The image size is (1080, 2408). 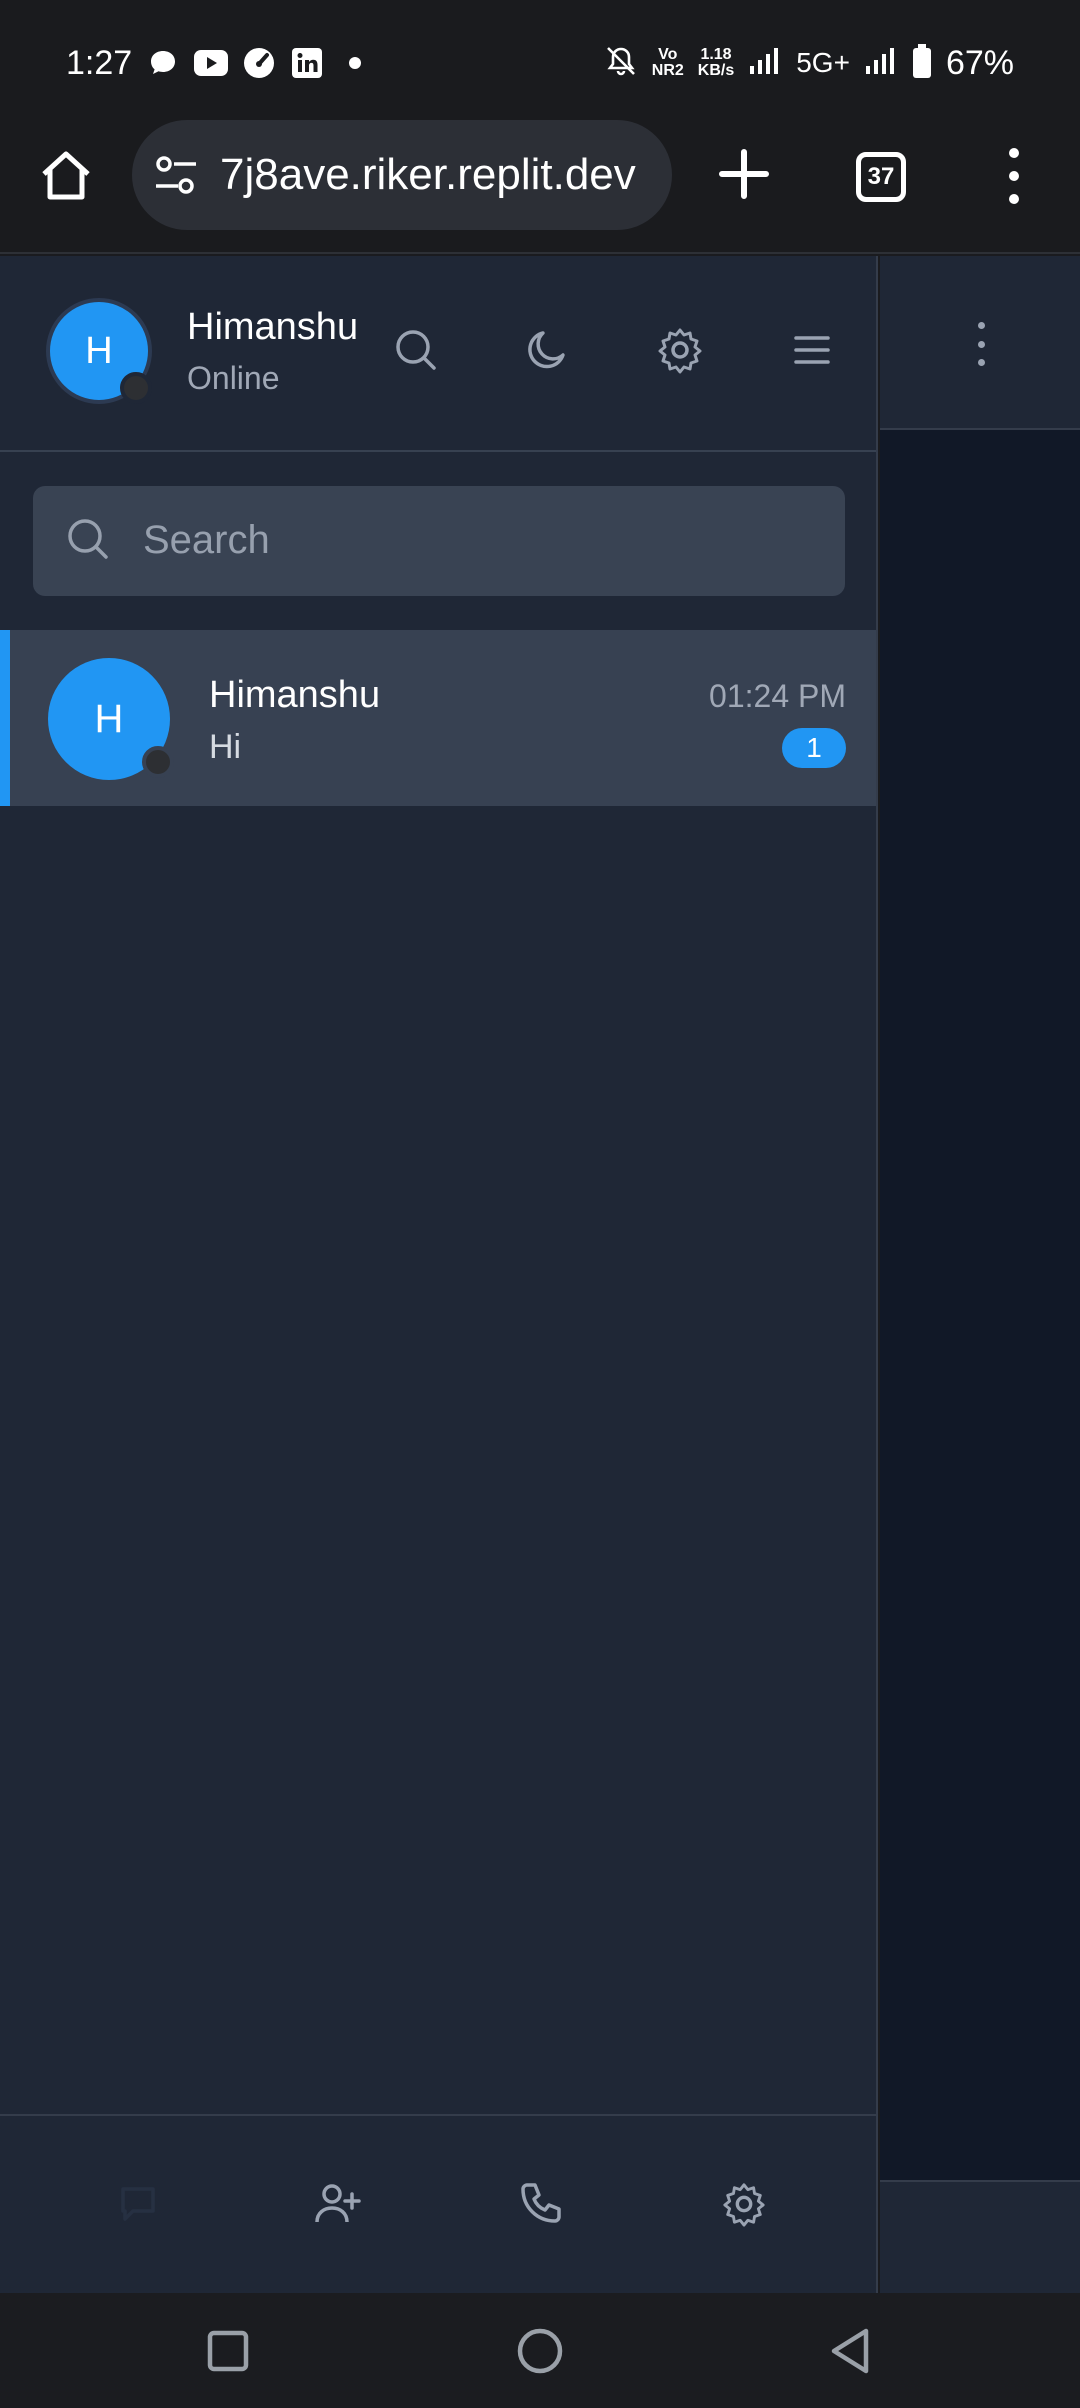 I want to click on conversation-header, so click(x=980, y=343).